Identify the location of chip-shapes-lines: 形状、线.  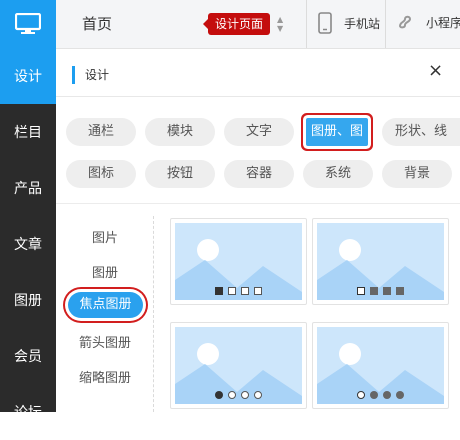
(421, 132).